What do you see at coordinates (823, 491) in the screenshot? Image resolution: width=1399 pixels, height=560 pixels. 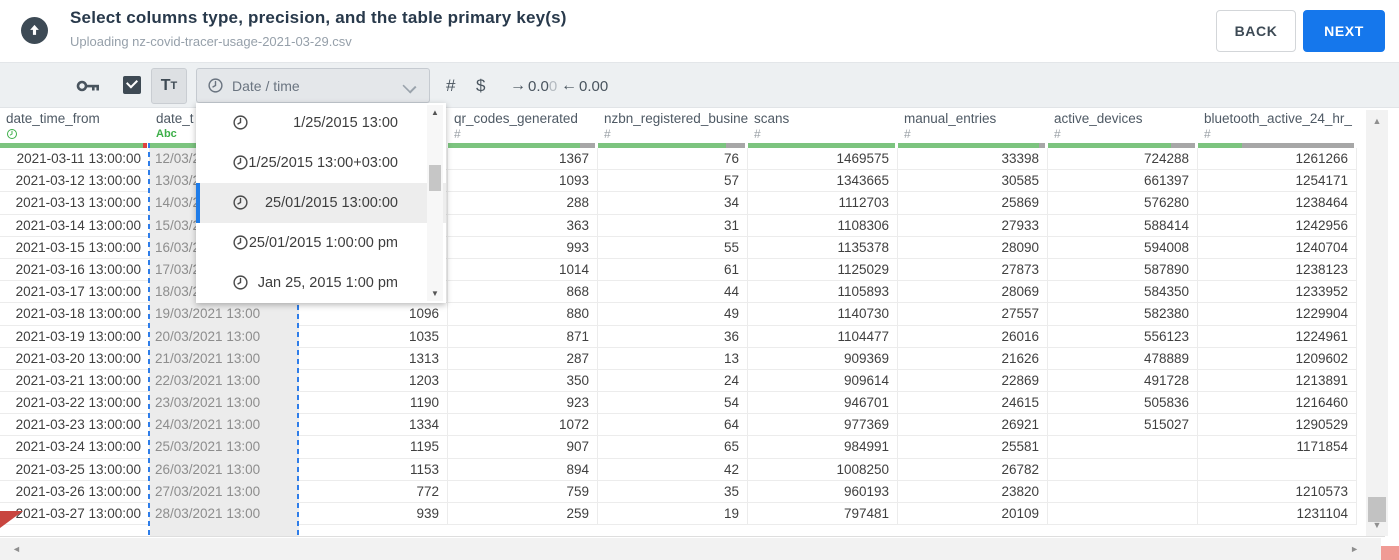 I see `table-cell: 960193` at bounding box center [823, 491].